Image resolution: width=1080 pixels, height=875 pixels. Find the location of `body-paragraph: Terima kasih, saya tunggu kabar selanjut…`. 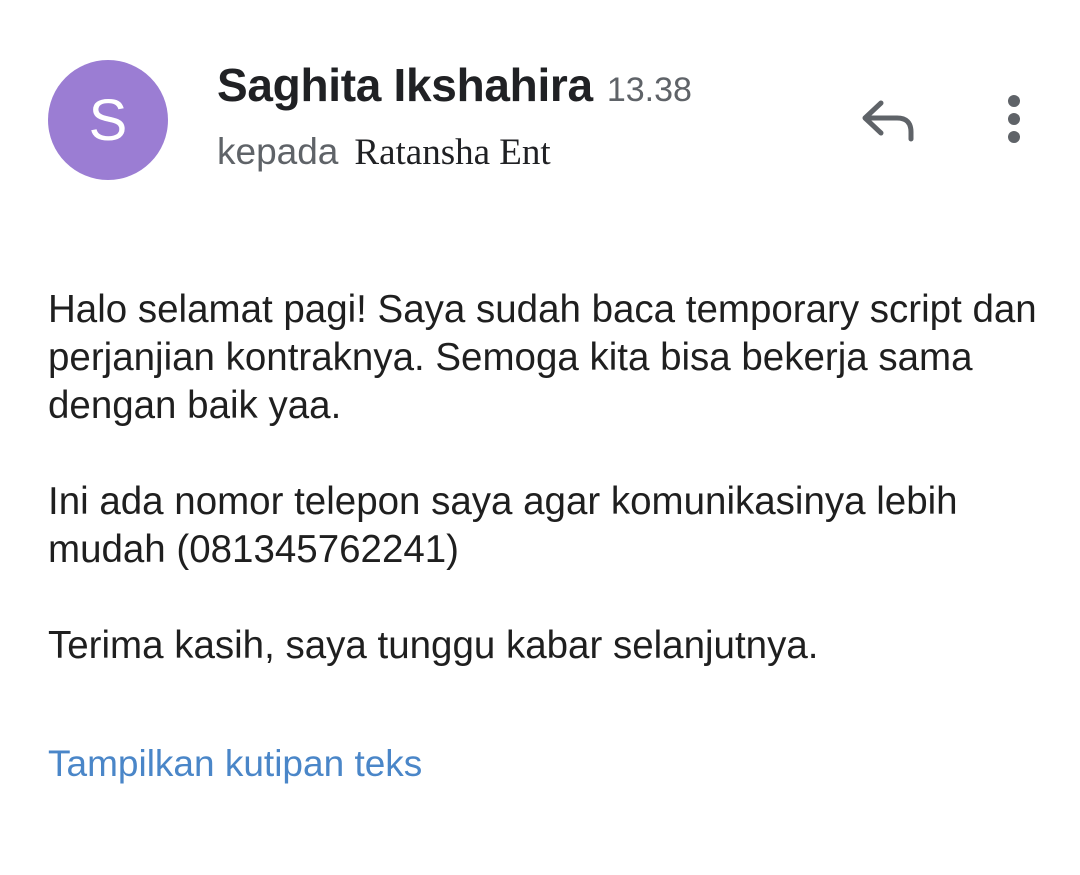

body-paragraph: Terima kasih, saya tunggu kabar selanjut… is located at coordinates (433, 645).